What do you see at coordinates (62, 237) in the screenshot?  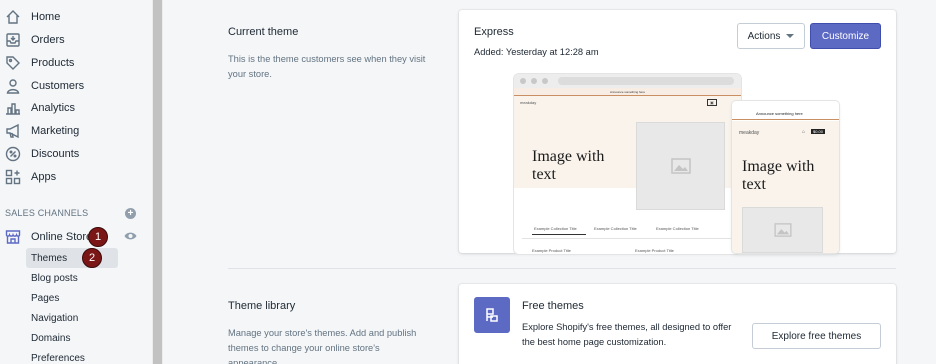 I see `sidebar-item-label: Online Store` at bounding box center [62, 237].